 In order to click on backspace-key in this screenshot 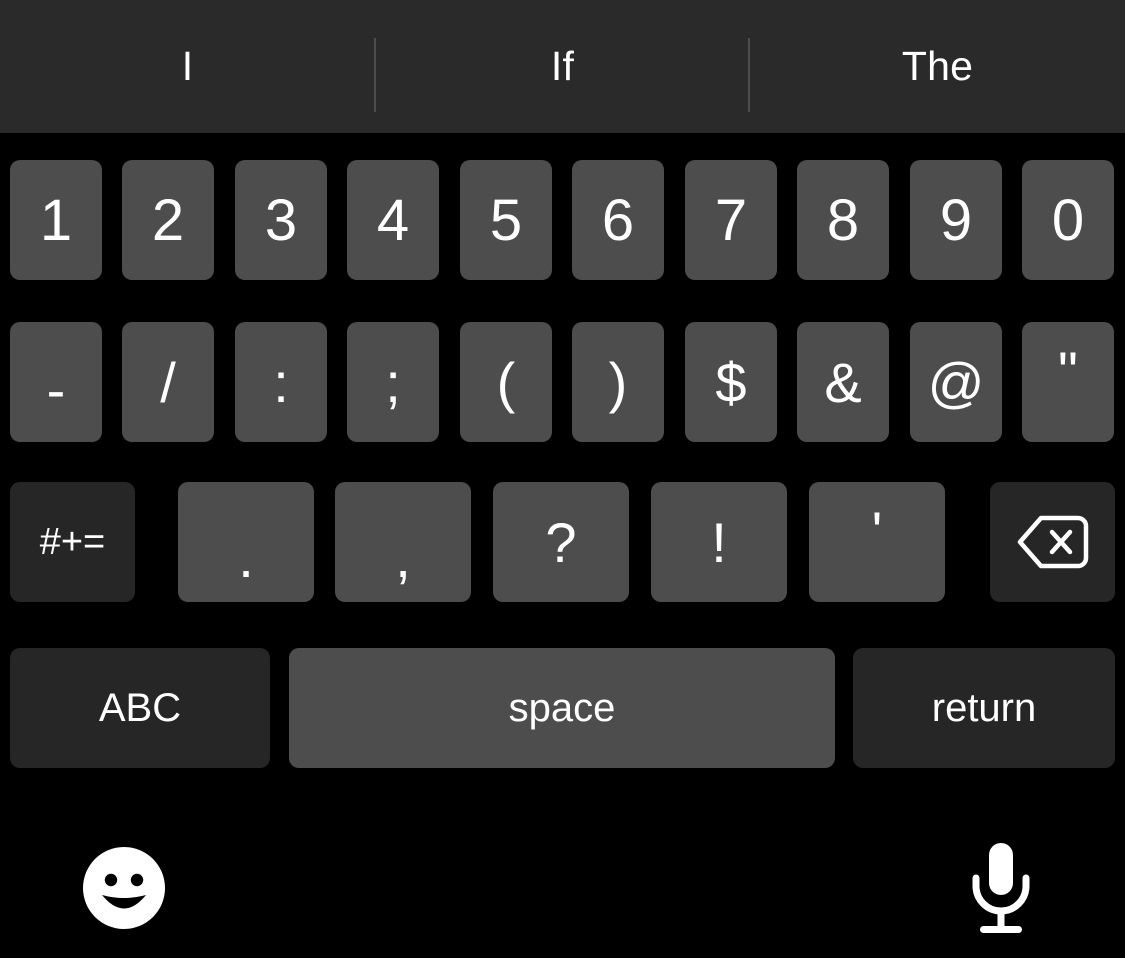, I will do `click(1052, 542)`.